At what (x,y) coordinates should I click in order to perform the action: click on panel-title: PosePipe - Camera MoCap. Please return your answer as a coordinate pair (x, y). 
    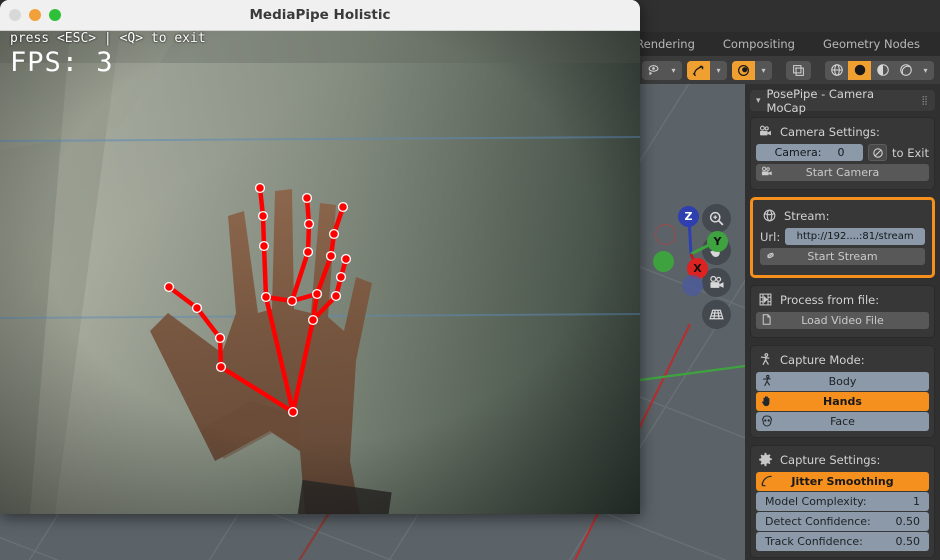
    Looking at the image, I should click on (820, 100).